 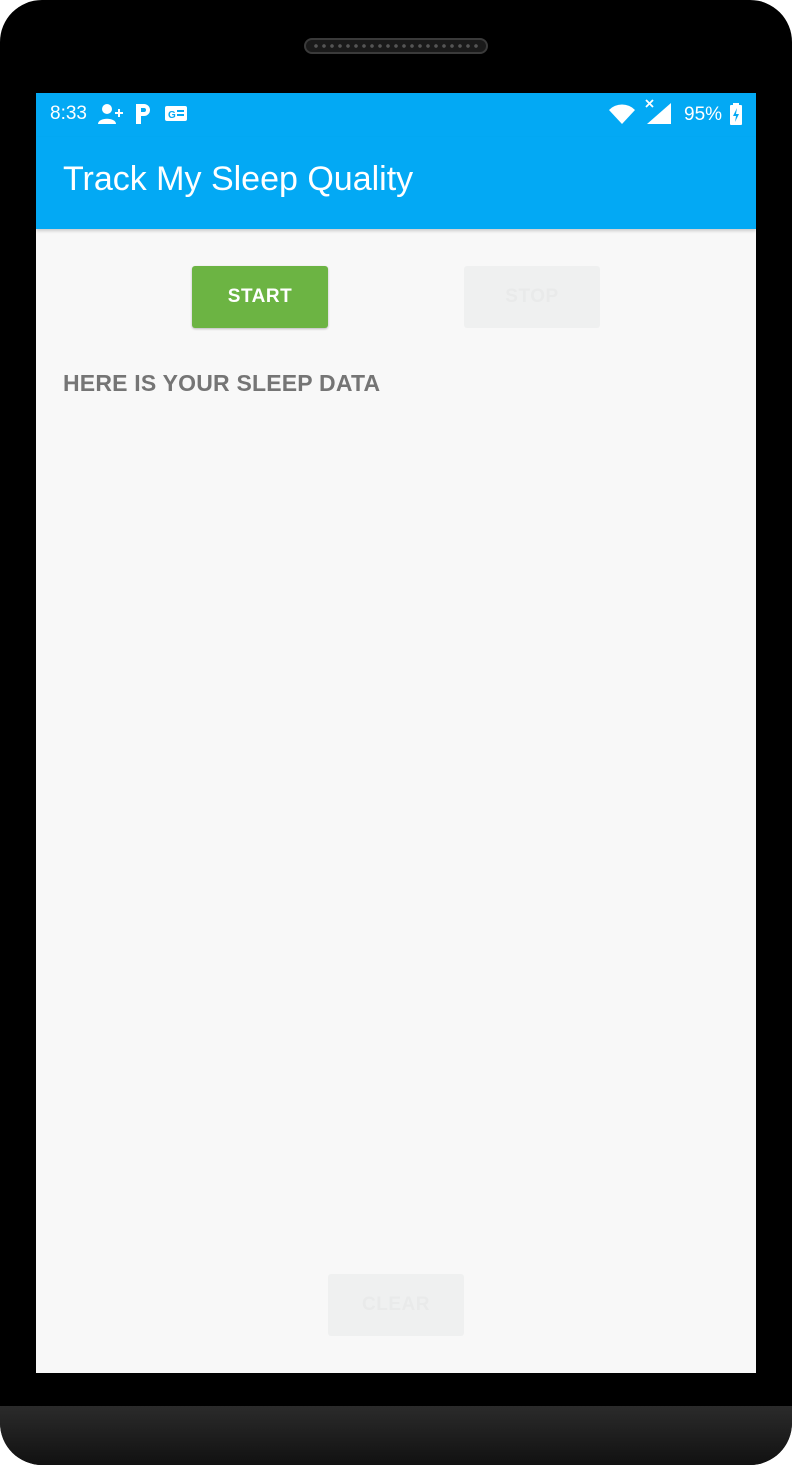 I want to click on app-title: Track My Sleep Quality, so click(x=238, y=179).